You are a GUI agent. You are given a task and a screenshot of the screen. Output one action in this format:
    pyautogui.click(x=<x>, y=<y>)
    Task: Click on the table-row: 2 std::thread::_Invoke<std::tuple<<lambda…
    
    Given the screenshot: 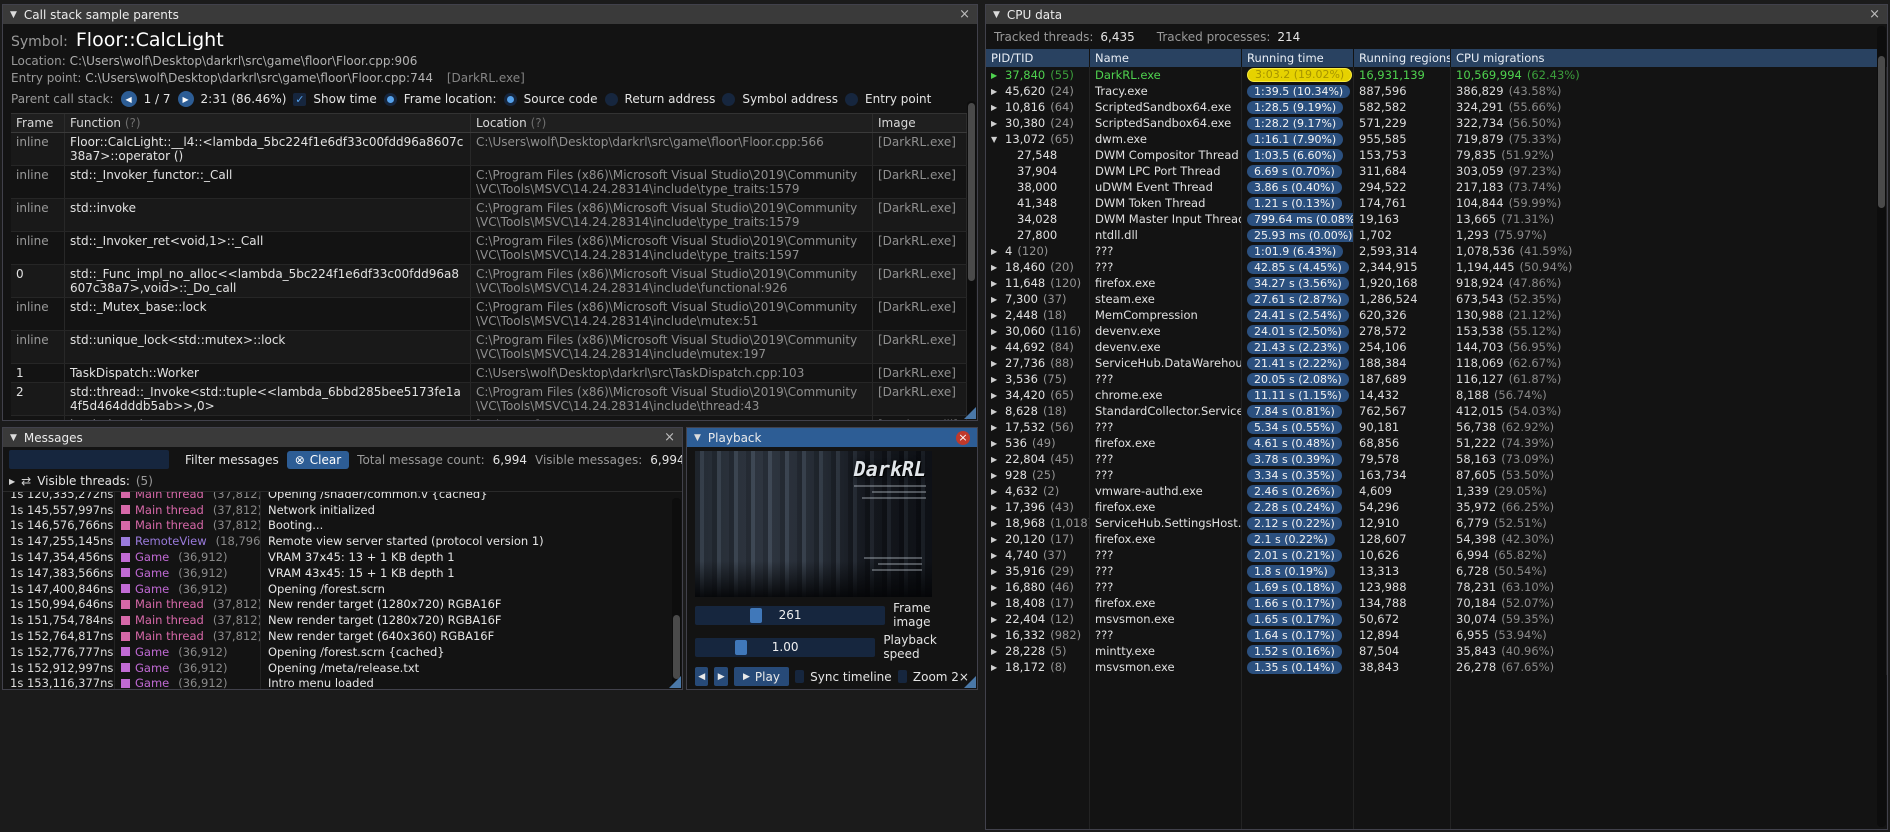 What is the action you would take?
    pyautogui.click(x=489, y=399)
    